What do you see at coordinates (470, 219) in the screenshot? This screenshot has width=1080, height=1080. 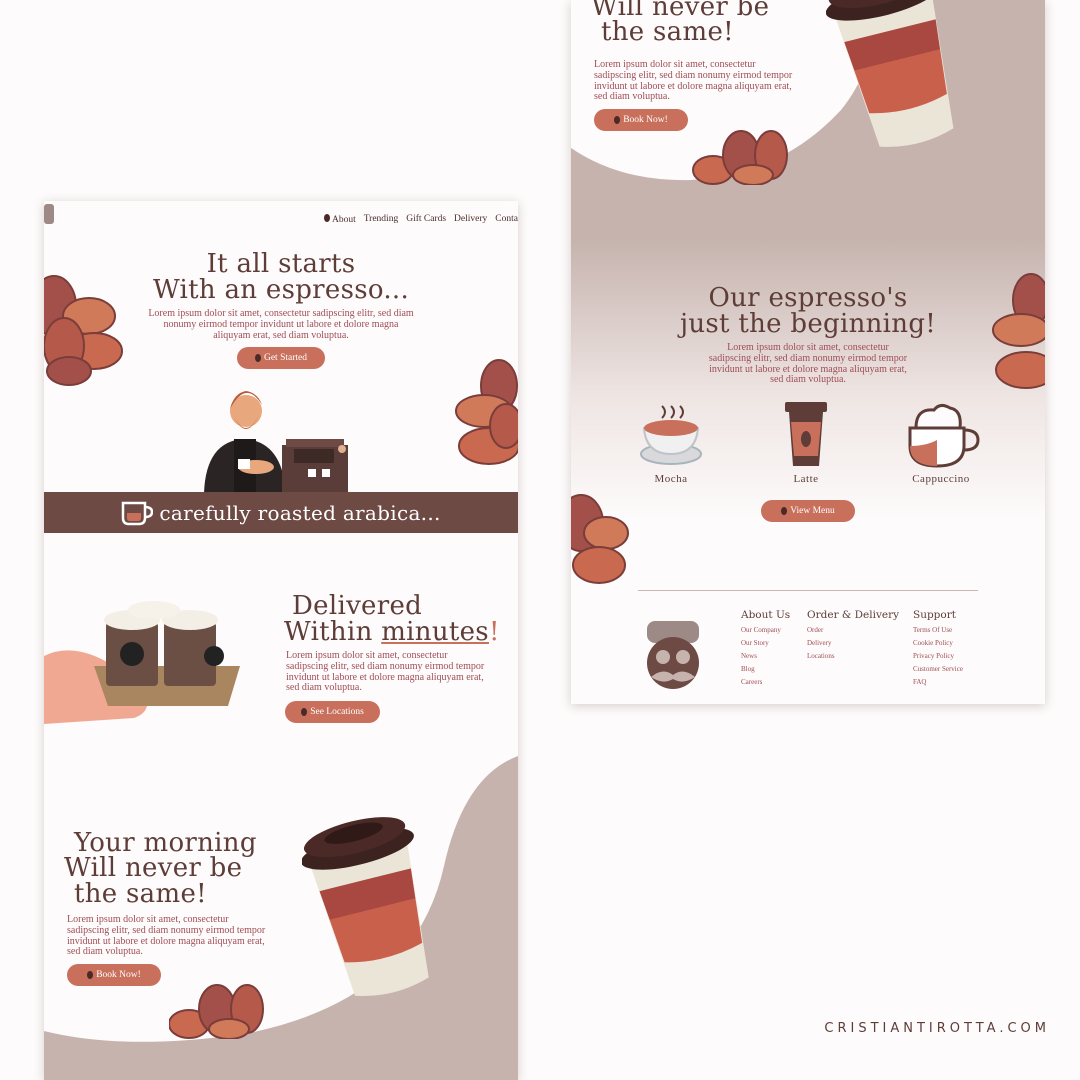 I see `nav-delivery: Delivery` at bounding box center [470, 219].